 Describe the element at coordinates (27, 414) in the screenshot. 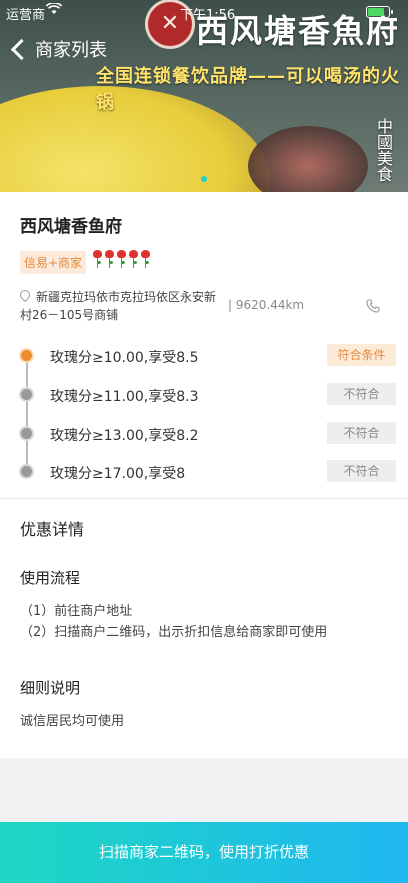

I see `tier-connector-line` at that location.